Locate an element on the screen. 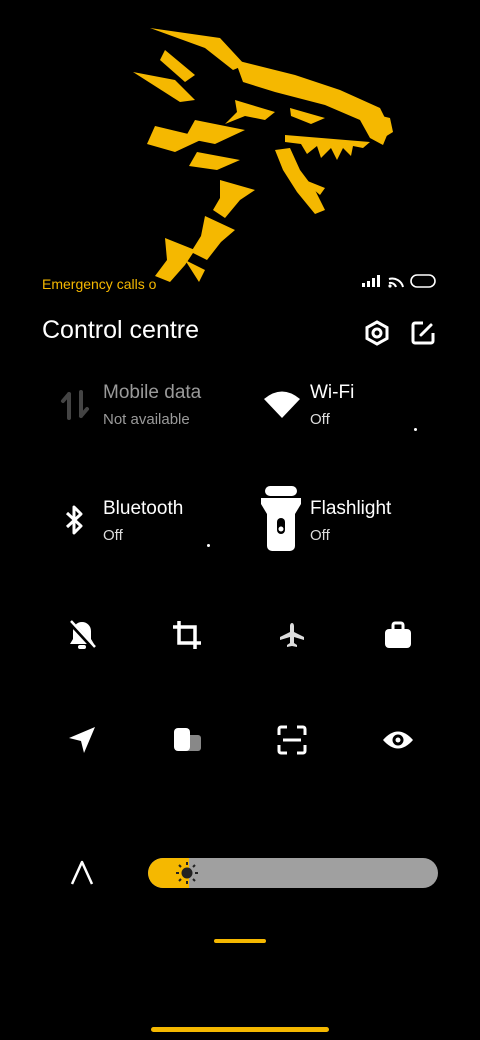  gesture-navigation-bar is located at coordinates (240, 1029).